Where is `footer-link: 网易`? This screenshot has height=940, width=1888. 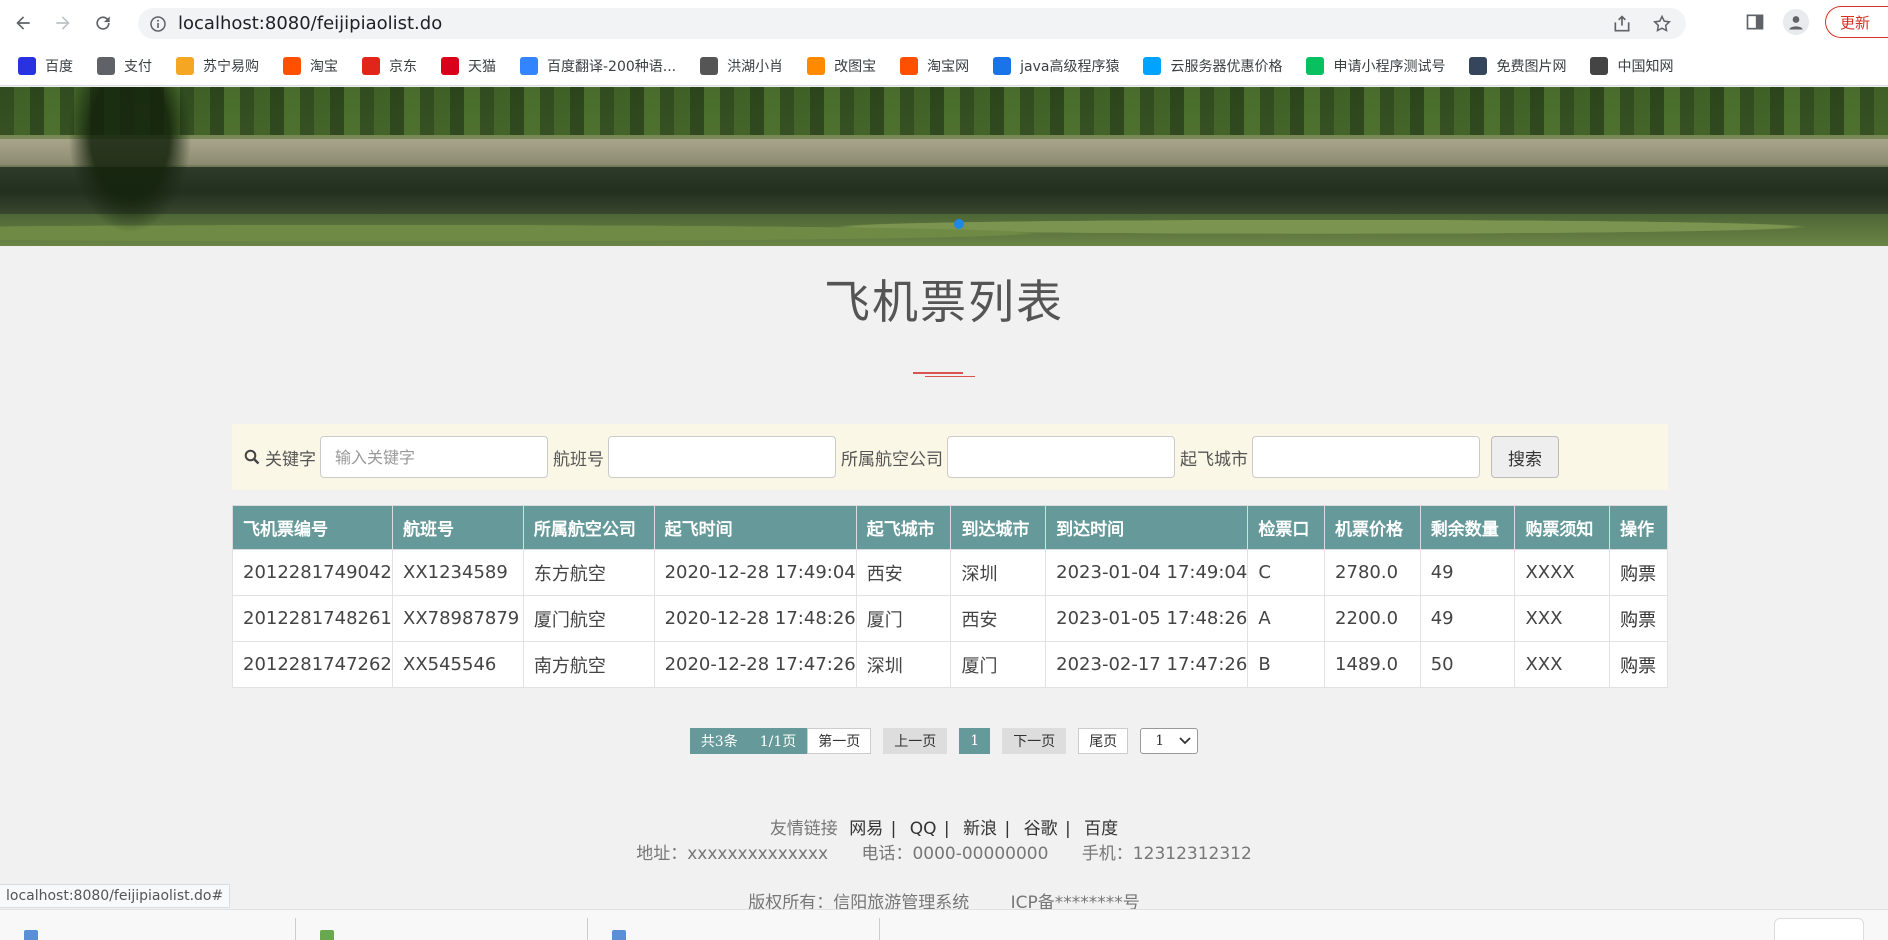
footer-link: 网易 is located at coordinates (866, 829).